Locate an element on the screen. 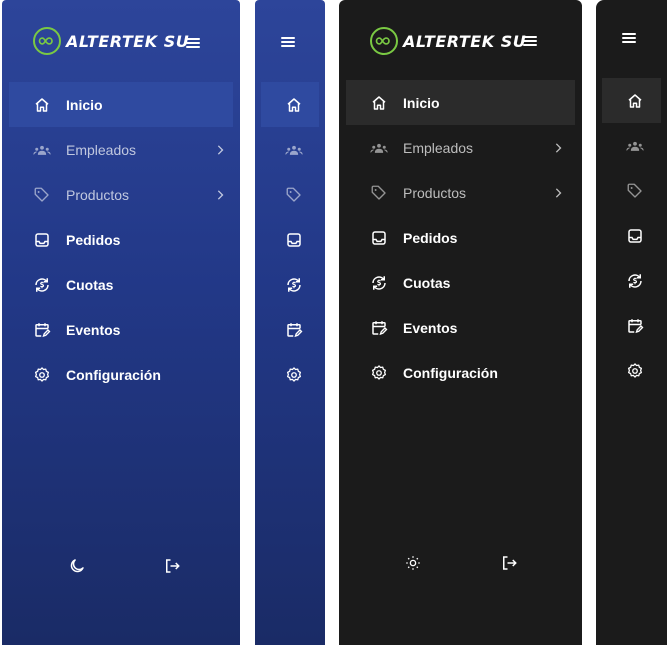  sidebar-blue-collapsed is located at coordinates (290, 322).